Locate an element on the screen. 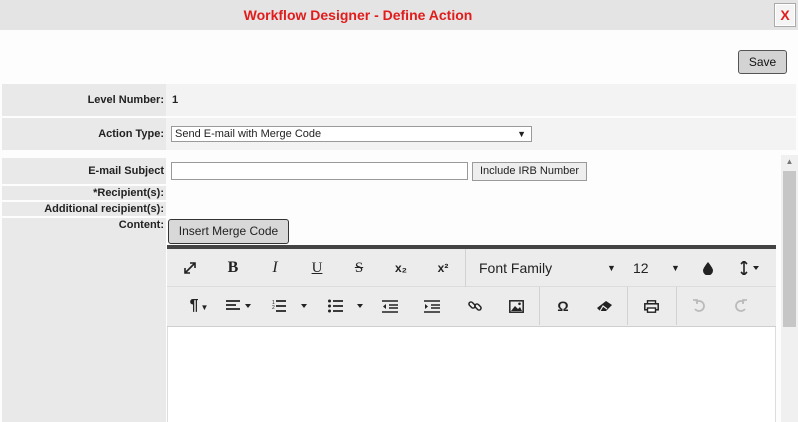 The width and height of the screenshot is (798, 422). strikethrough-icon: S is located at coordinates (359, 268).